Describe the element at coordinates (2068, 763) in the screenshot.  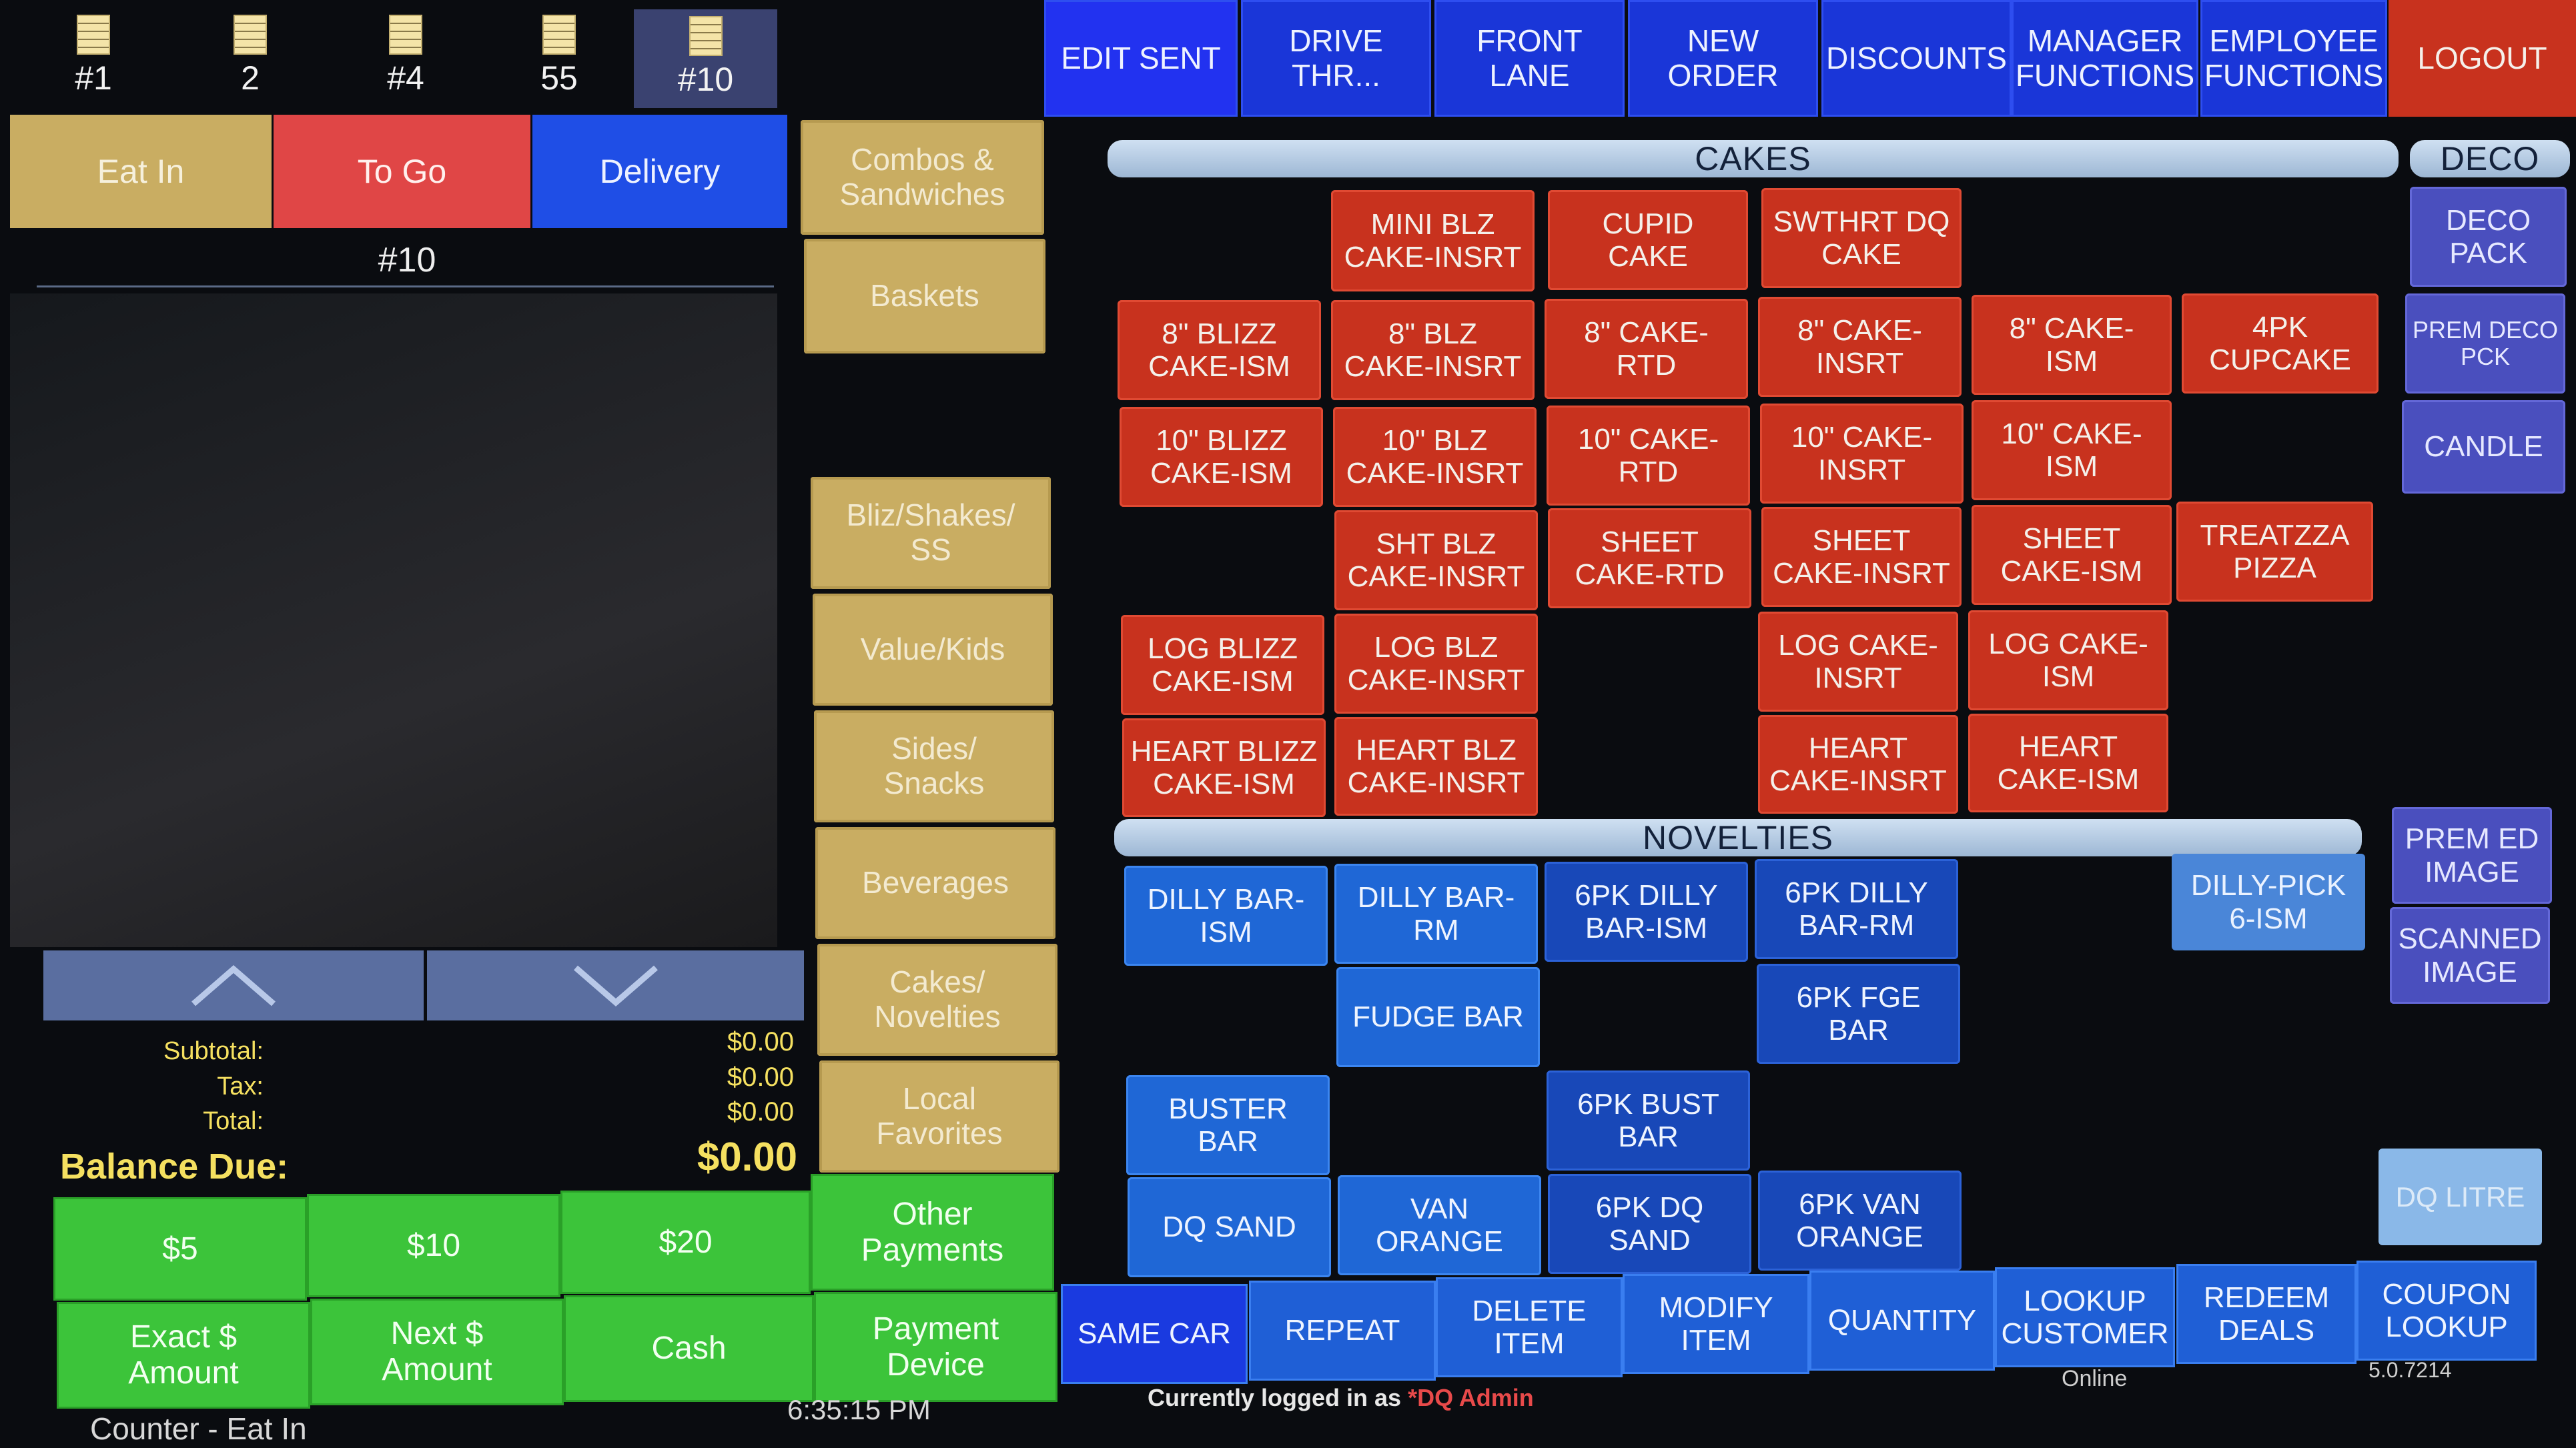
I see `heart-cake-ism-button: HEART CAKE-ISM` at that location.